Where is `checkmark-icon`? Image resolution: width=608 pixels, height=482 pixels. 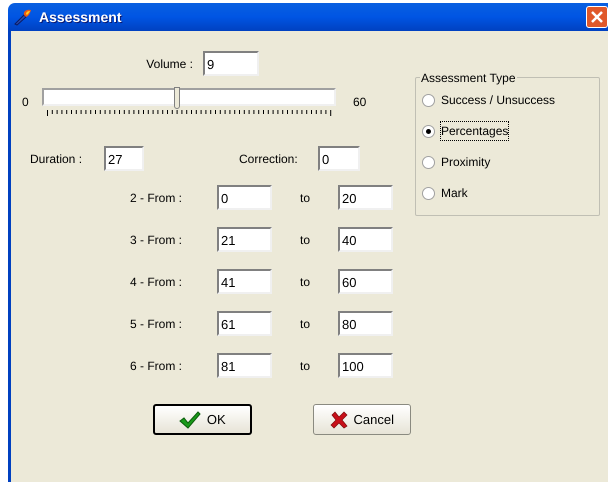 checkmark-icon is located at coordinates (189, 419).